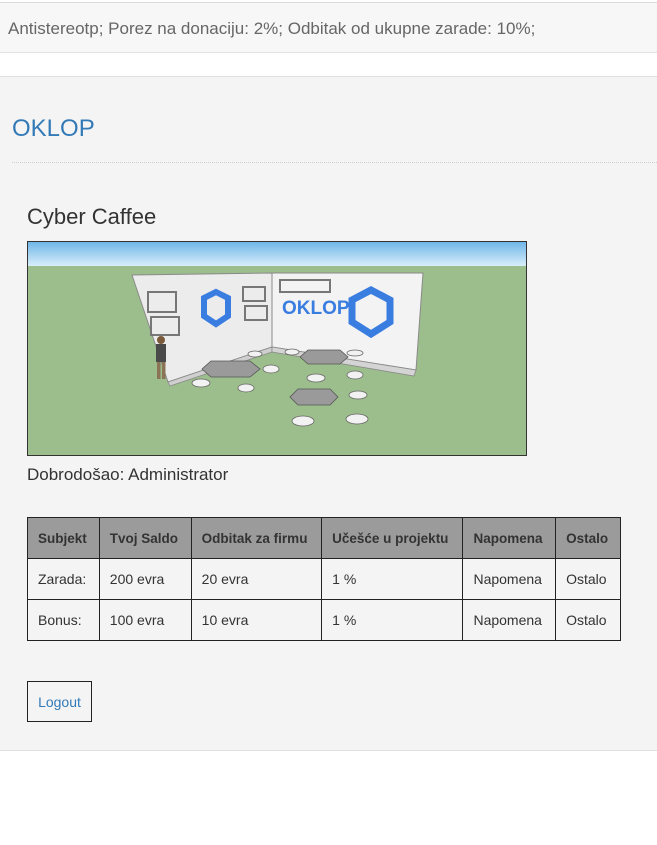 This screenshot has height=845, width=657. What do you see at coordinates (256, 538) in the screenshot?
I see `col-odbitak: Odbitak za firmu` at bounding box center [256, 538].